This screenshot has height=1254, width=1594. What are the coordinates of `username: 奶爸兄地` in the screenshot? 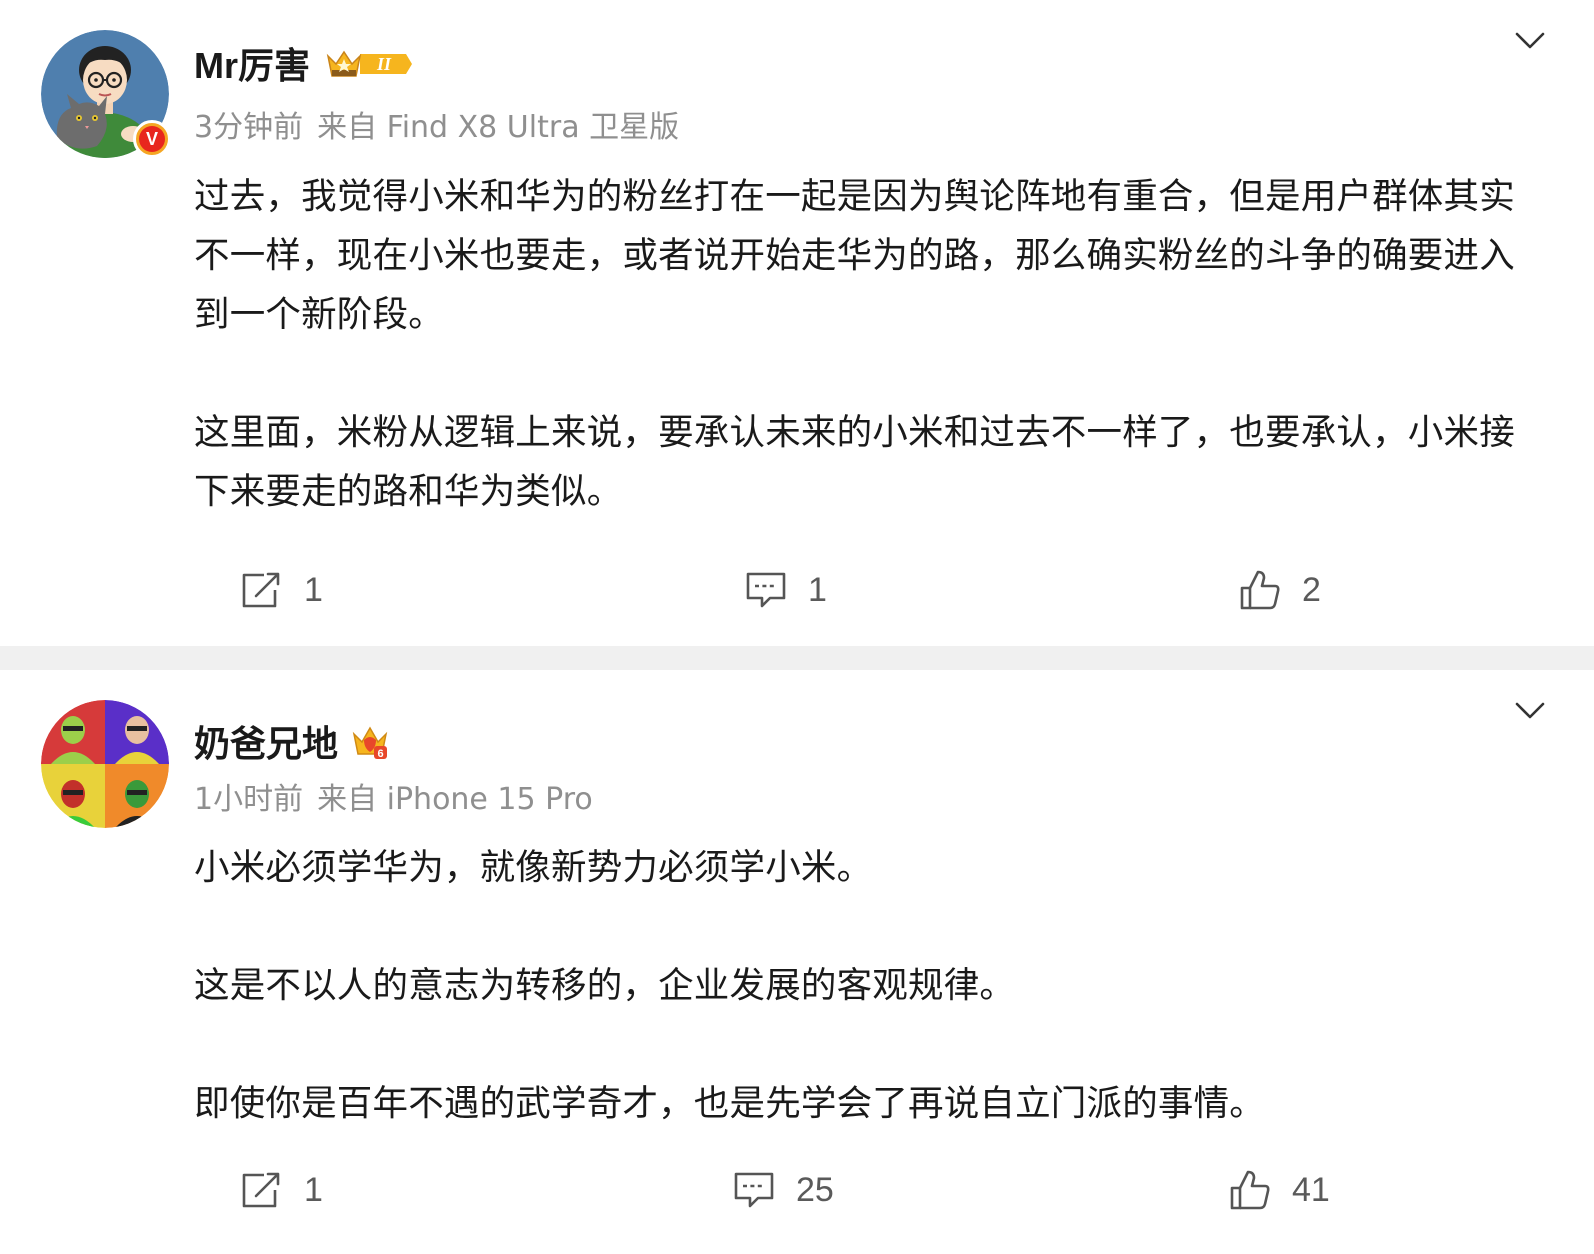 It's located at (266, 744).